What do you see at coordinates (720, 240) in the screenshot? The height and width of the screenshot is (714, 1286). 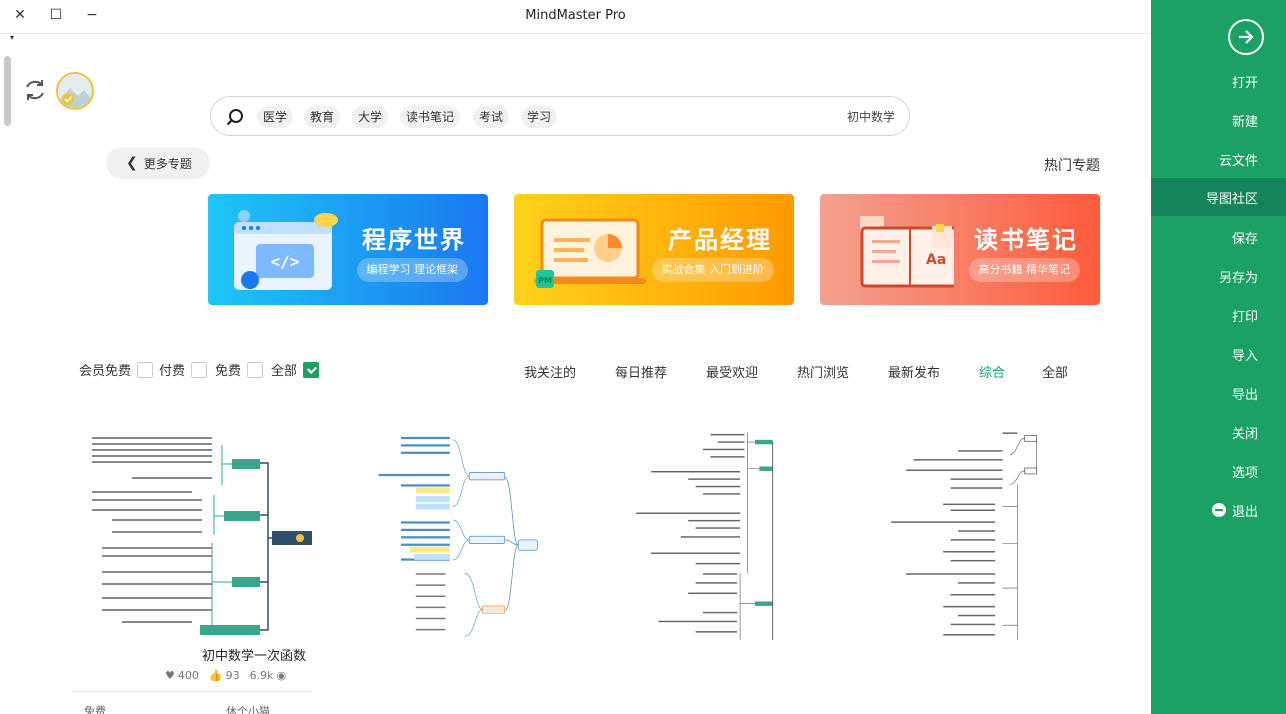 I see `banner-title: 产品经理` at bounding box center [720, 240].